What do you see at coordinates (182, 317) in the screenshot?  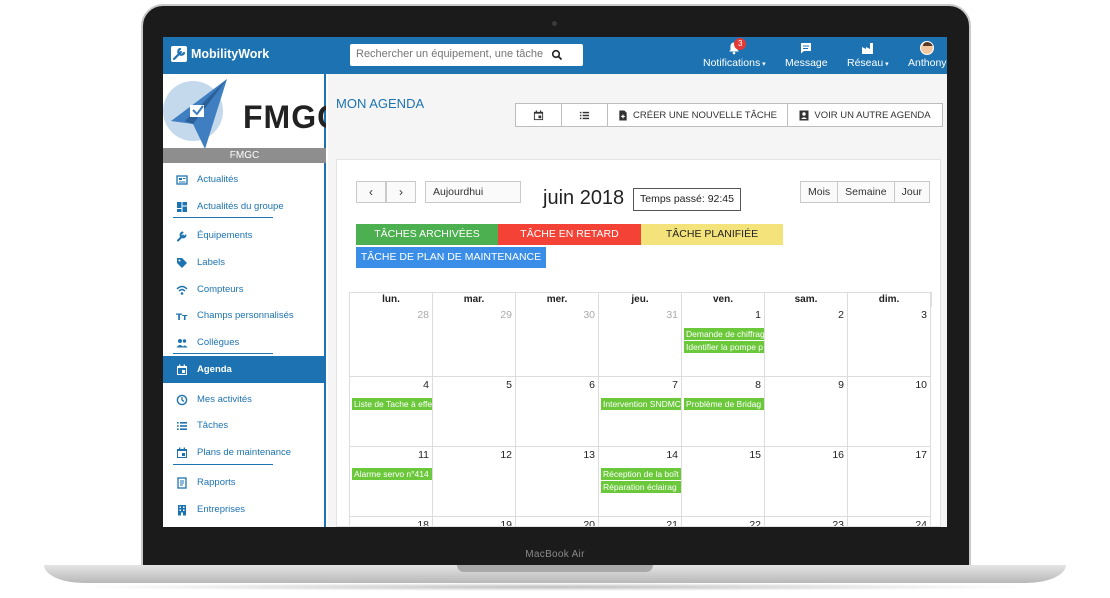 I see `text-format-icon: Tт` at bounding box center [182, 317].